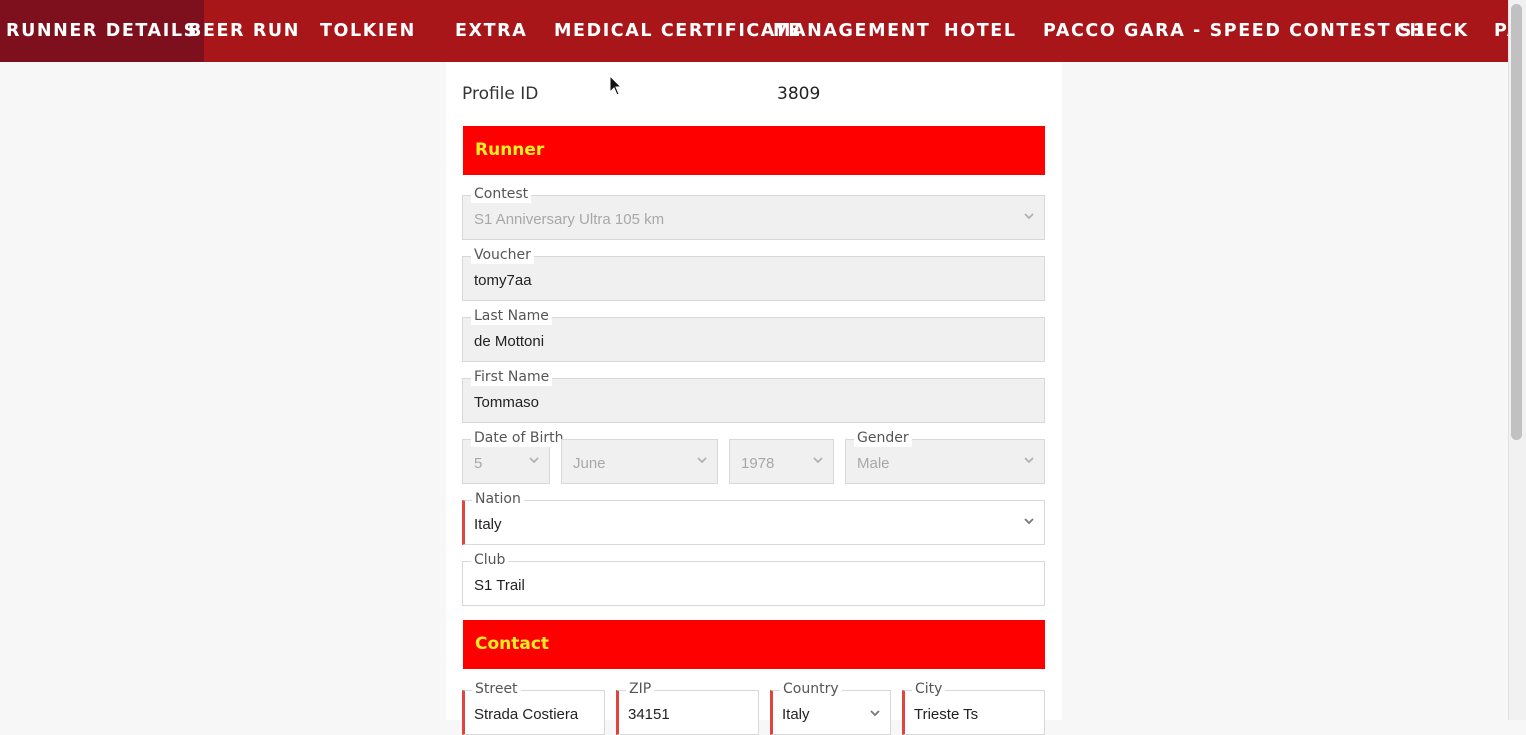 The height and width of the screenshot is (735, 1526). Describe the element at coordinates (851, 31) in the screenshot. I see `nav-tab-management: MANAGEMENT` at that location.